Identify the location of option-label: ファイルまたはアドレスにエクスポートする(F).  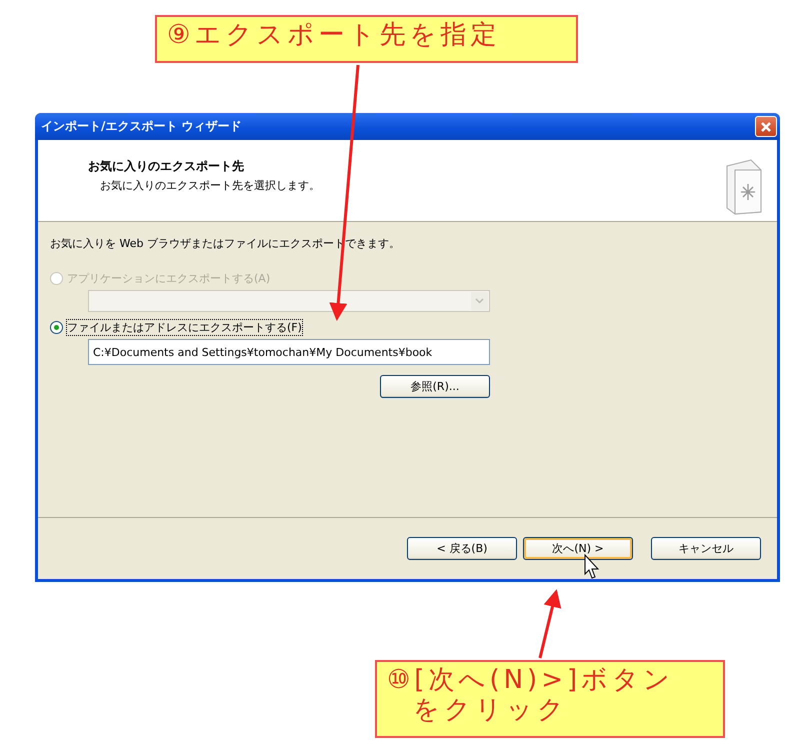
(184, 327).